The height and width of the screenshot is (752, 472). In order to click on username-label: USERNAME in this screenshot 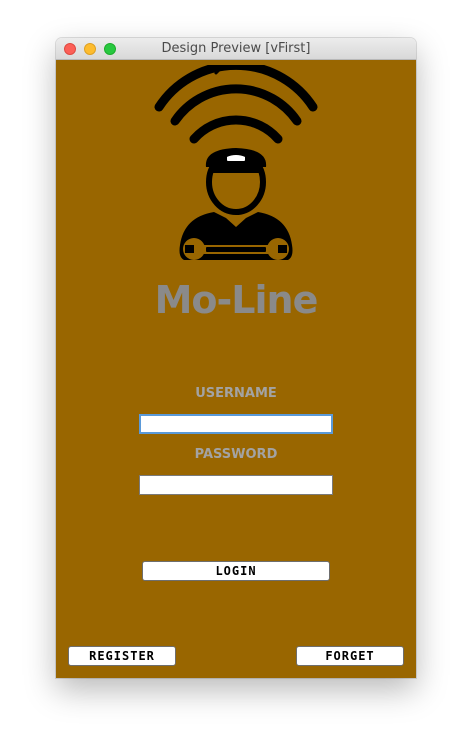, I will do `click(236, 393)`.